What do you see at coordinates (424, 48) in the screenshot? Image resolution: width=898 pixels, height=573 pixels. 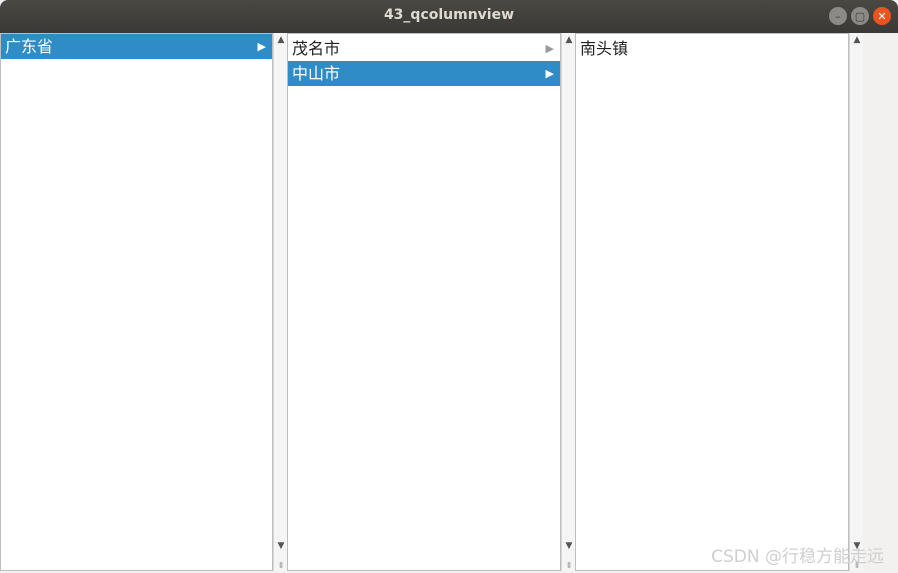 I see `list-item: 茂名市 ▶` at bounding box center [424, 48].